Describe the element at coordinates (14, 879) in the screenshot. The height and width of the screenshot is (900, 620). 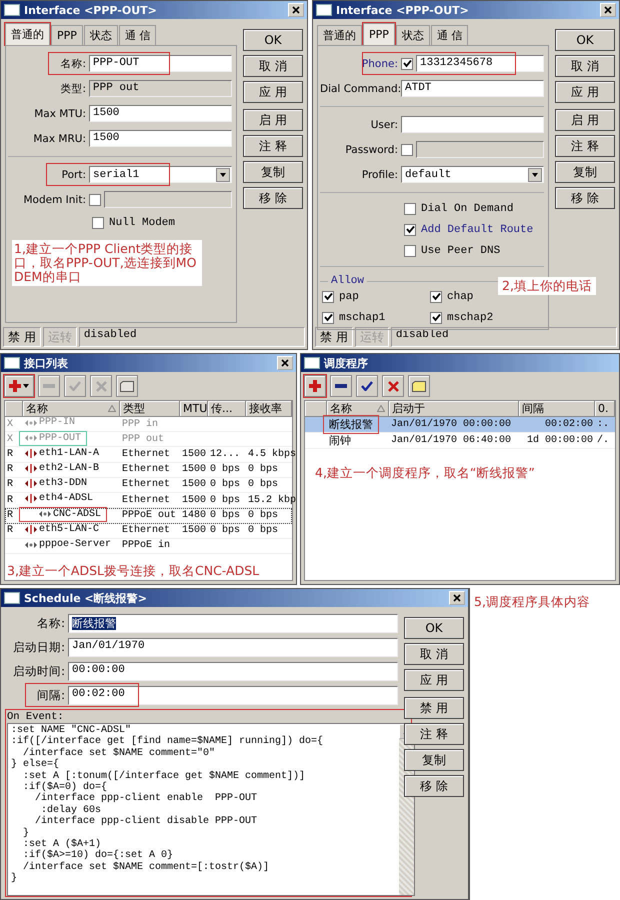
I see `code-line: }` at that location.